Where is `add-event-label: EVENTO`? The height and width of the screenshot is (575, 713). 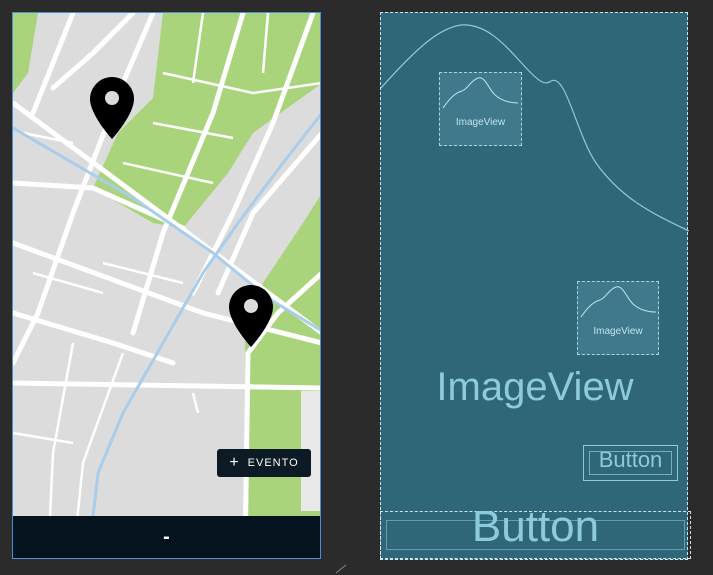
add-event-label: EVENTO is located at coordinates (273, 463).